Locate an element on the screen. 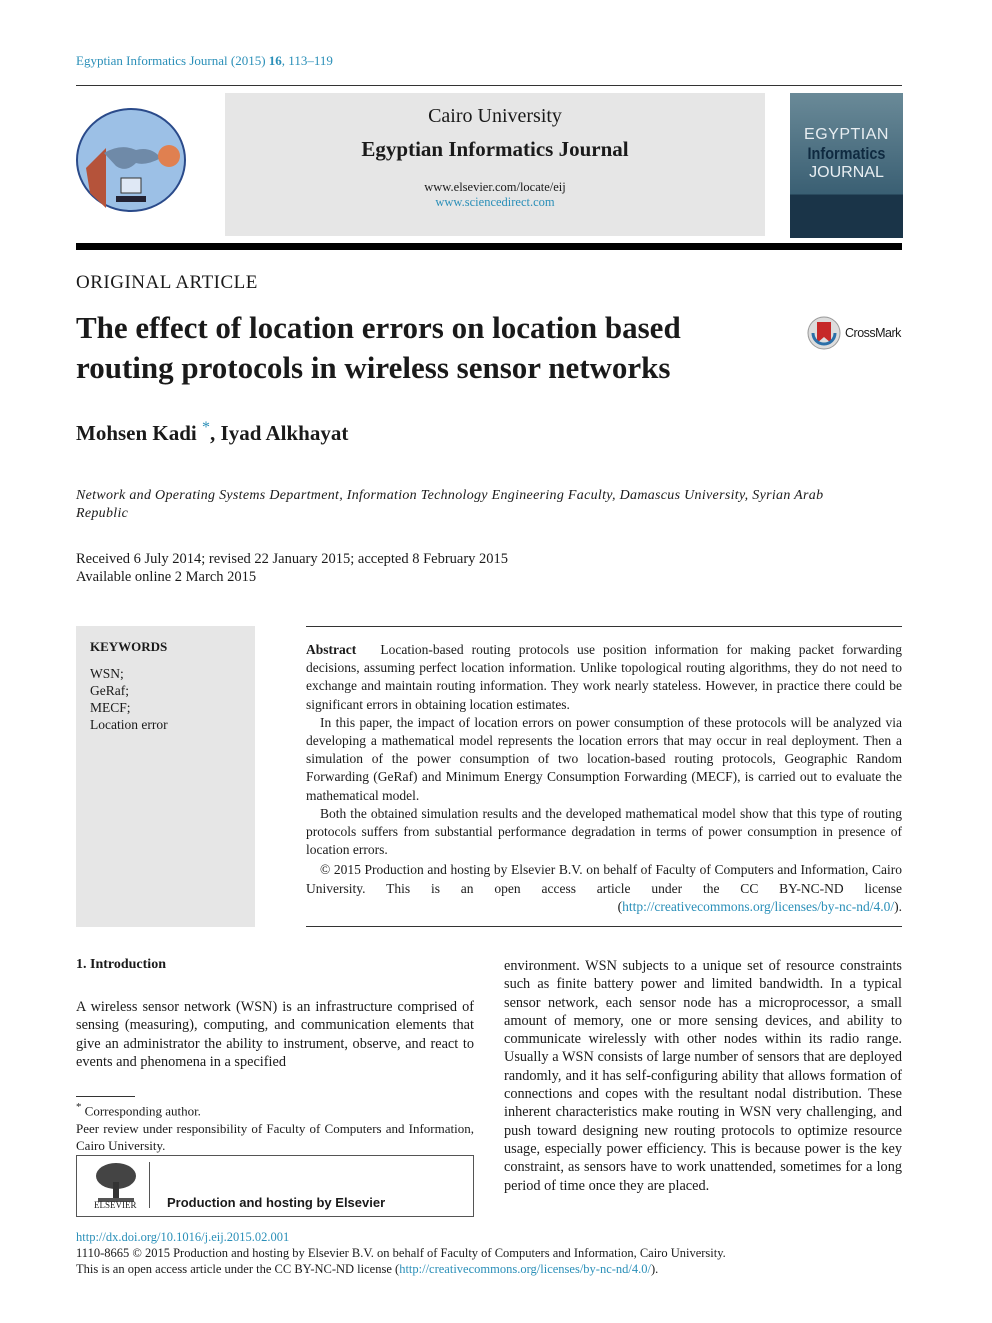 This screenshot has width=992, height=1323. crossmark-icon is located at coordinates (824, 333).